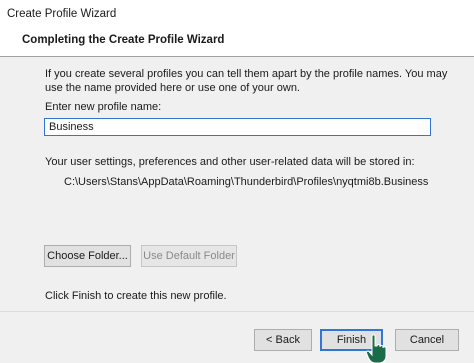 Image resolution: width=474 pixels, height=363 pixels. Describe the element at coordinates (237, 337) in the screenshot. I see `wizard-footer: < Back Finish Cancel` at that location.